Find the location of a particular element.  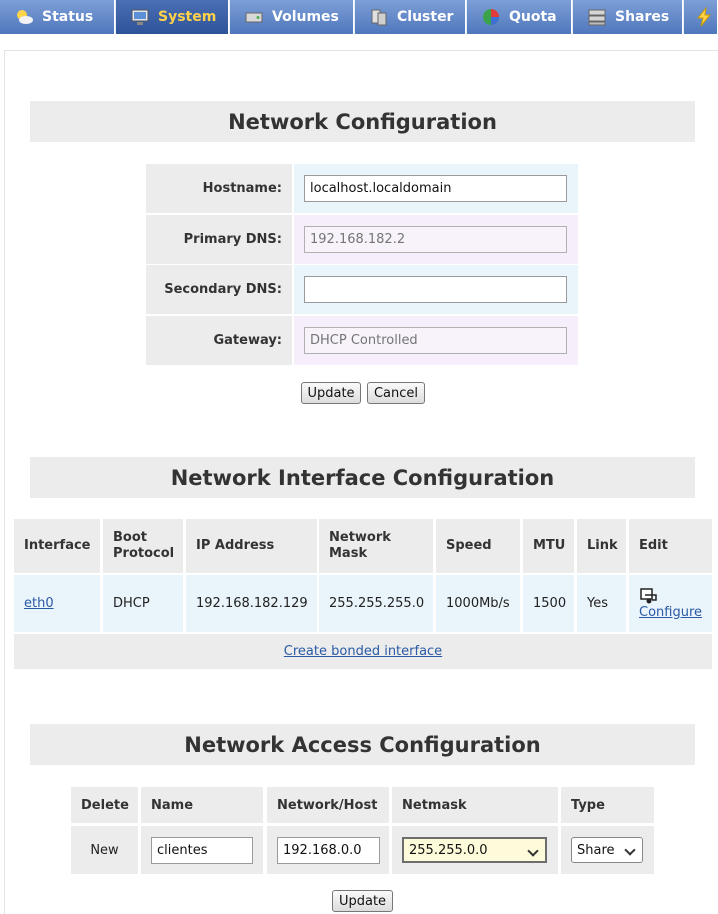

secondary-dns-row: Secondary DNS: is located at coordinates (362, 289).